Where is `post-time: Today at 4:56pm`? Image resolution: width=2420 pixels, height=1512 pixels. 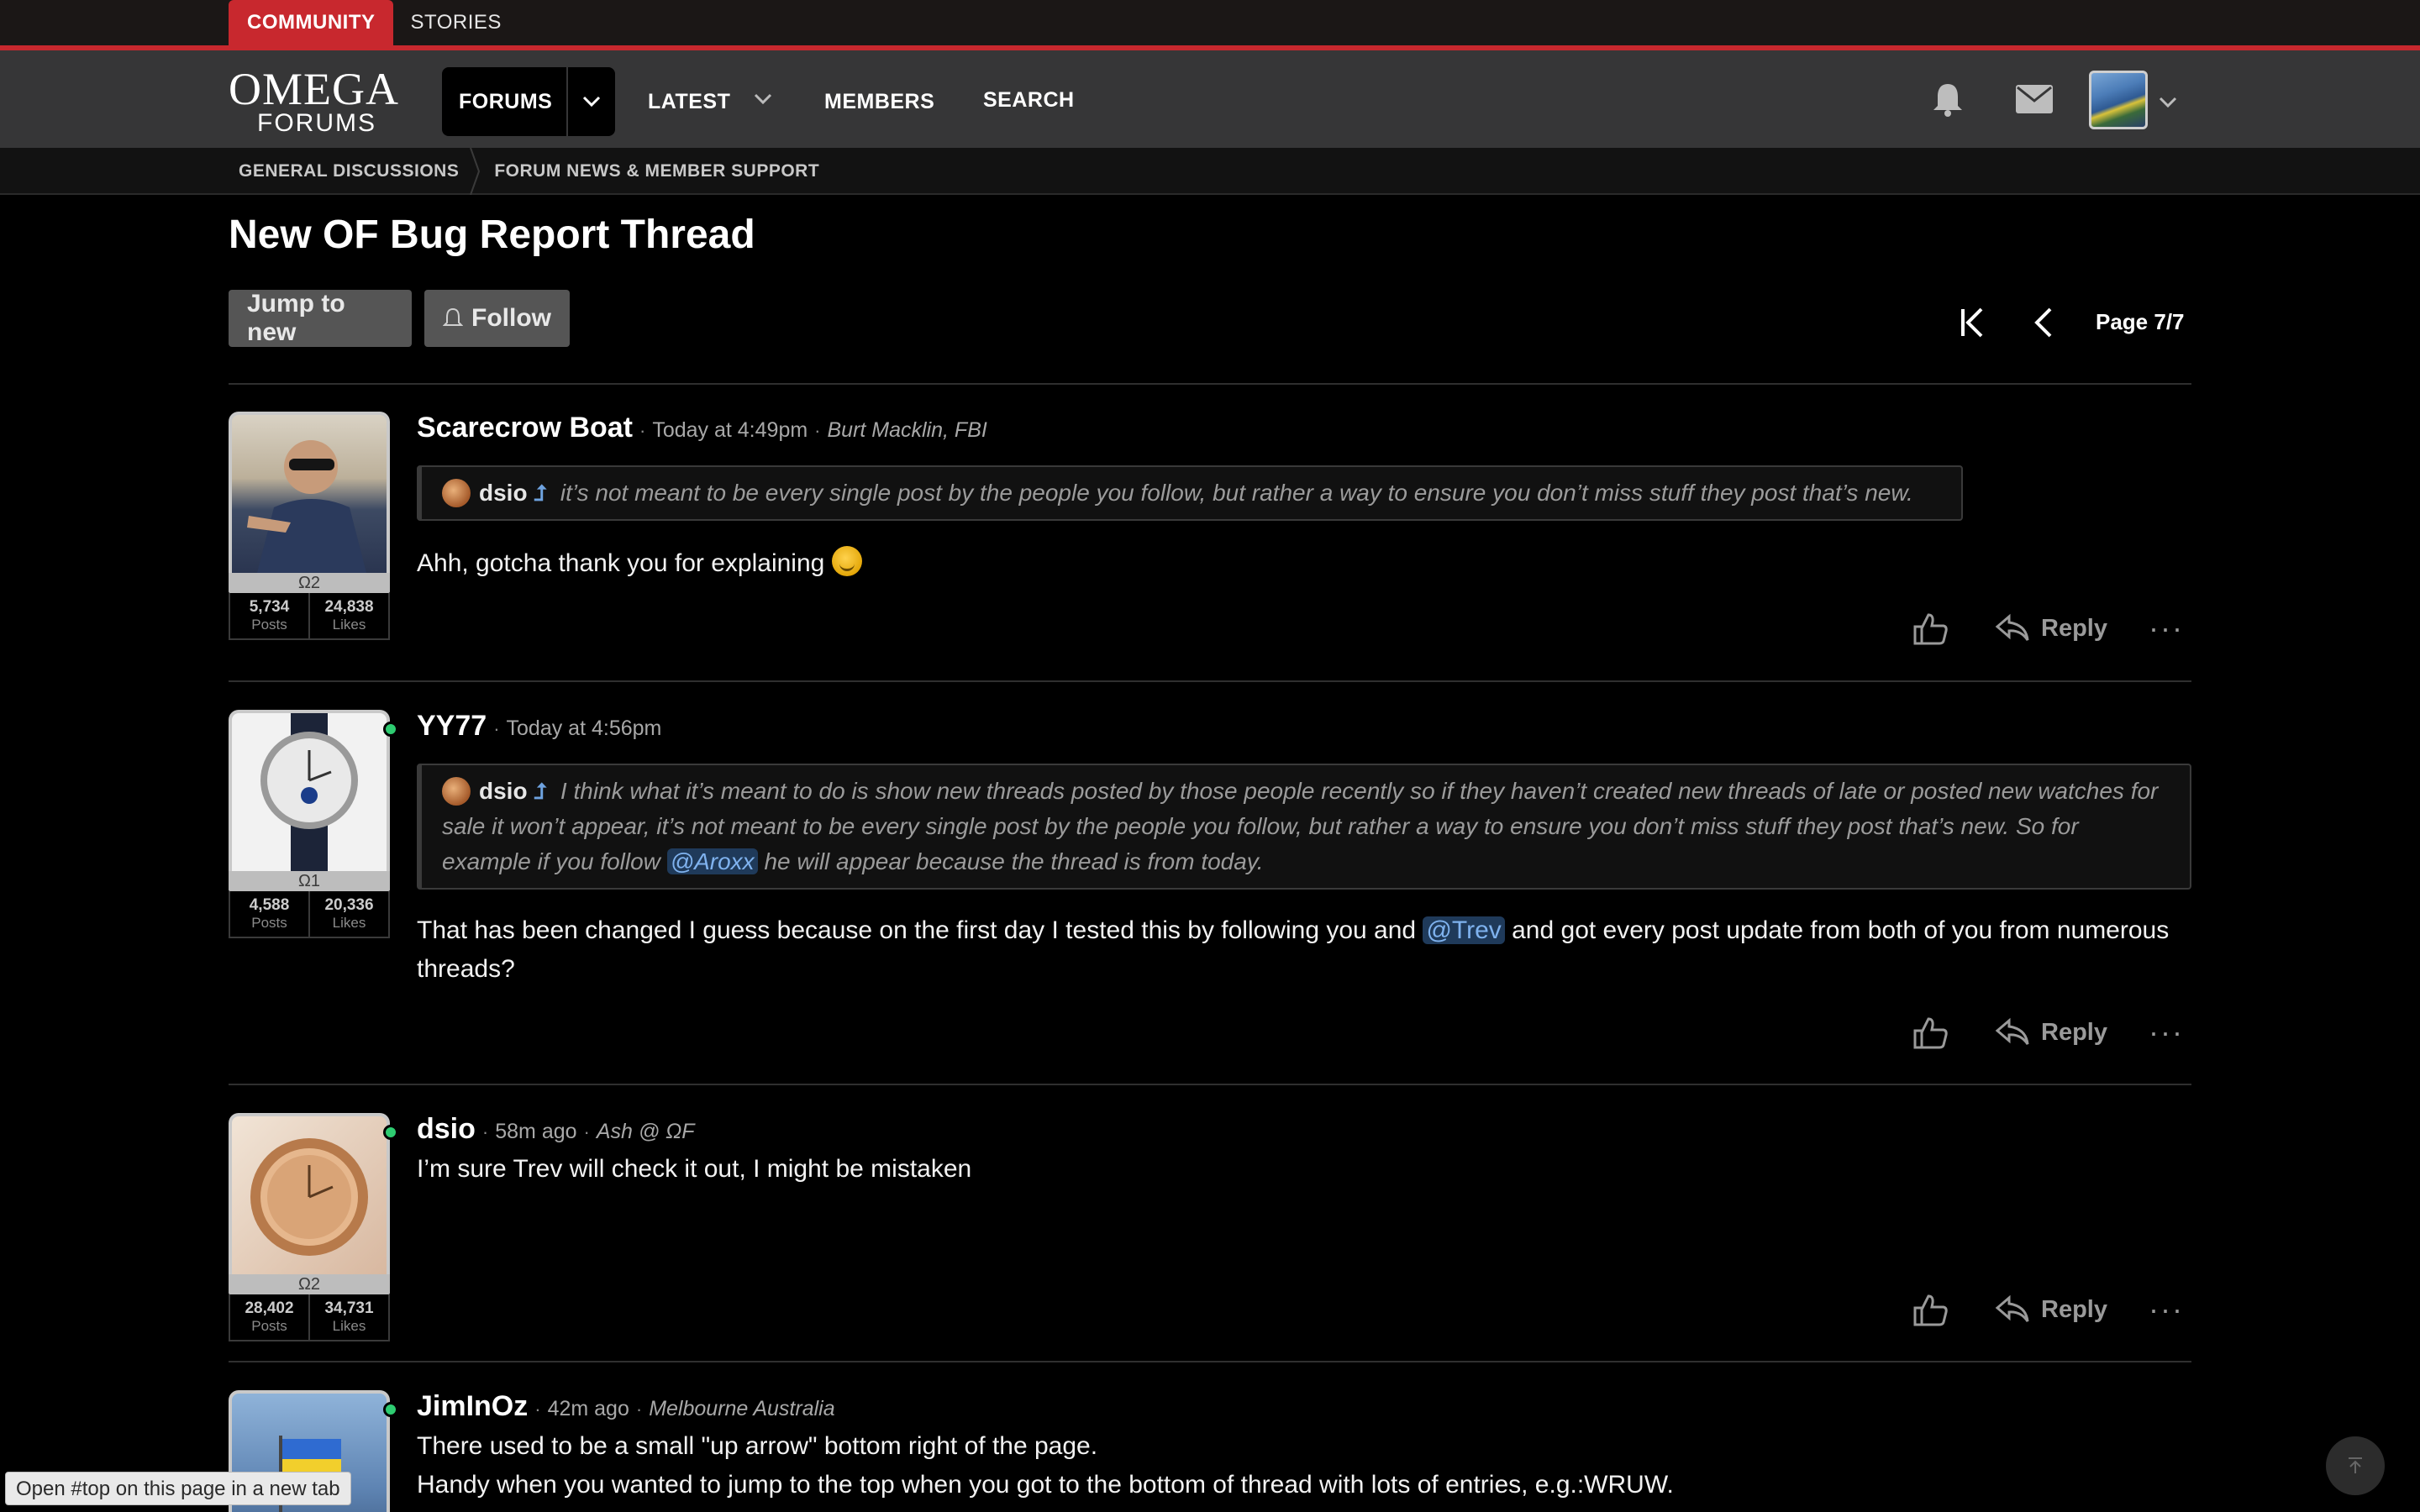 post-time: Today at 4:56pm is located at coordinates (584, 729).